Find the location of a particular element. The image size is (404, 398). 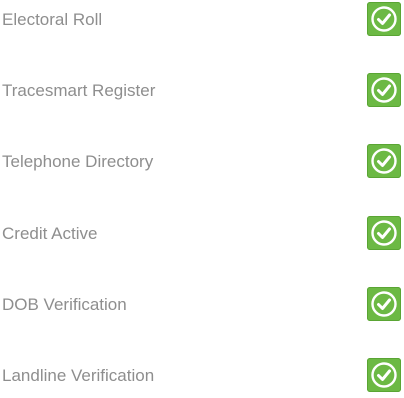

check-label: Electoral Roll is located at coordinates (52, 19).